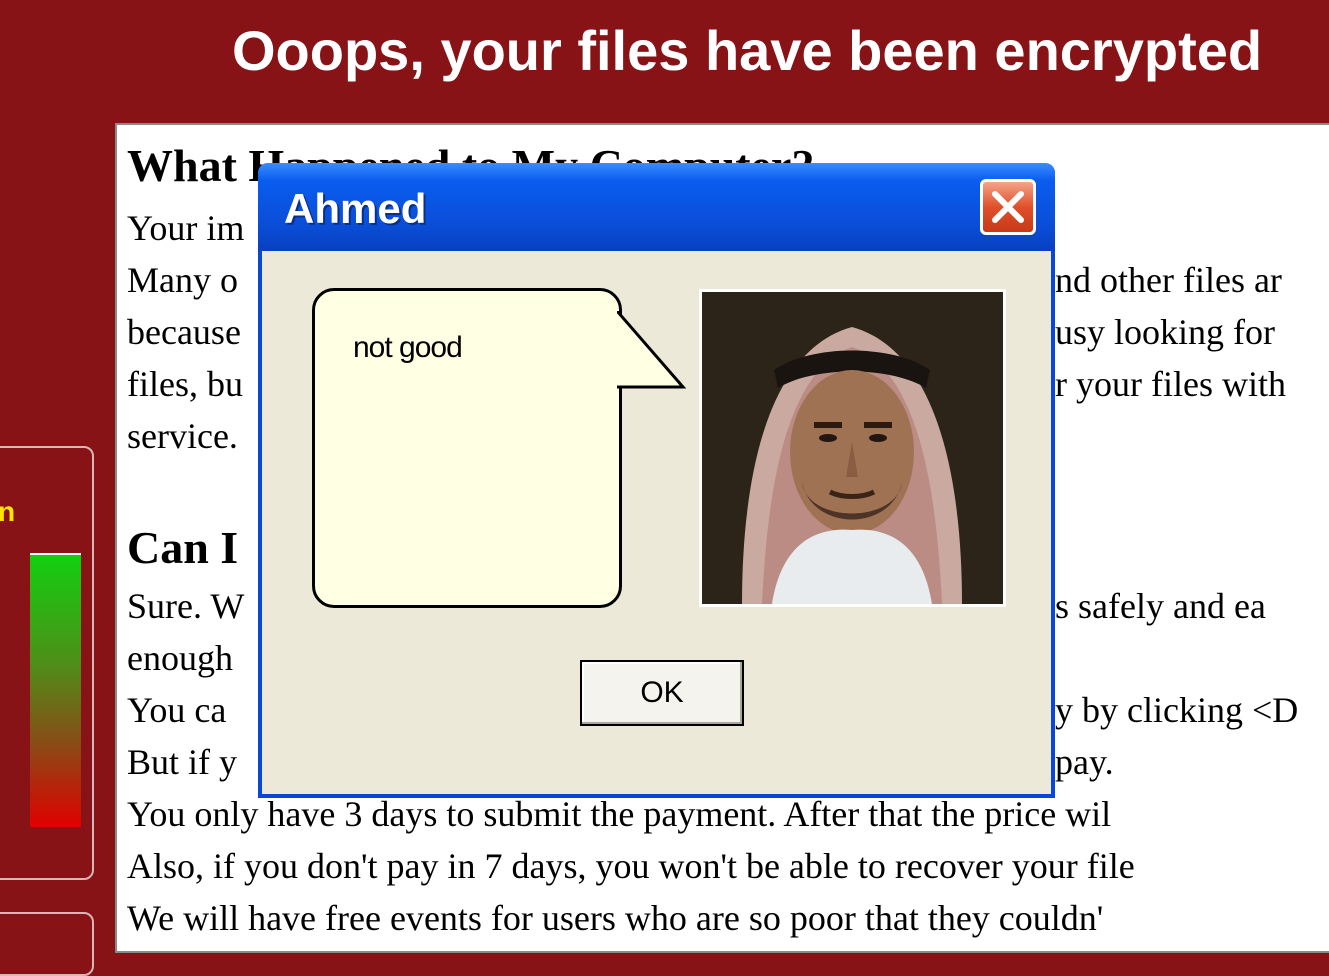  Describe the element at coordinates (55, 690) in the screenshot. I see `countdown-progress-bar` at that location.